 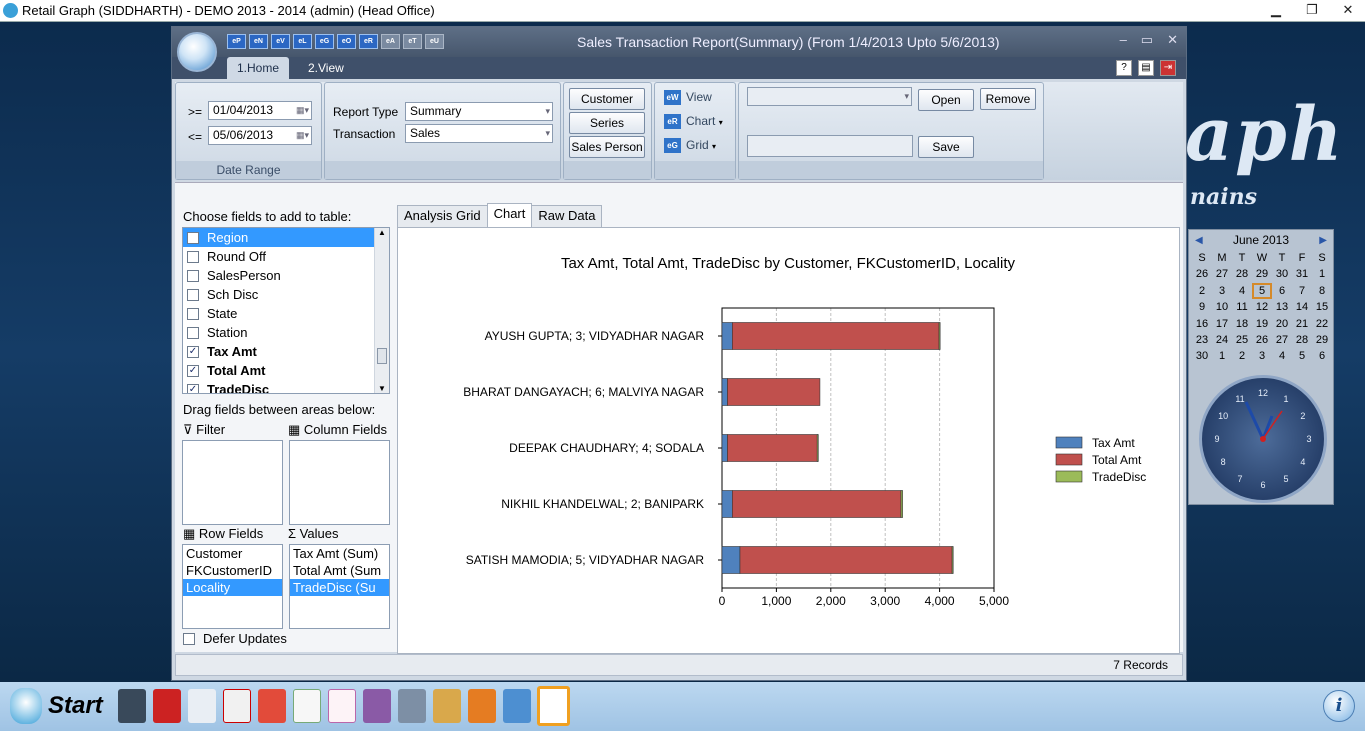 What do you see at coordinates (307, 706) in the screenshot?
I see `receipt-re-icon` at bounding box center [307, 706].